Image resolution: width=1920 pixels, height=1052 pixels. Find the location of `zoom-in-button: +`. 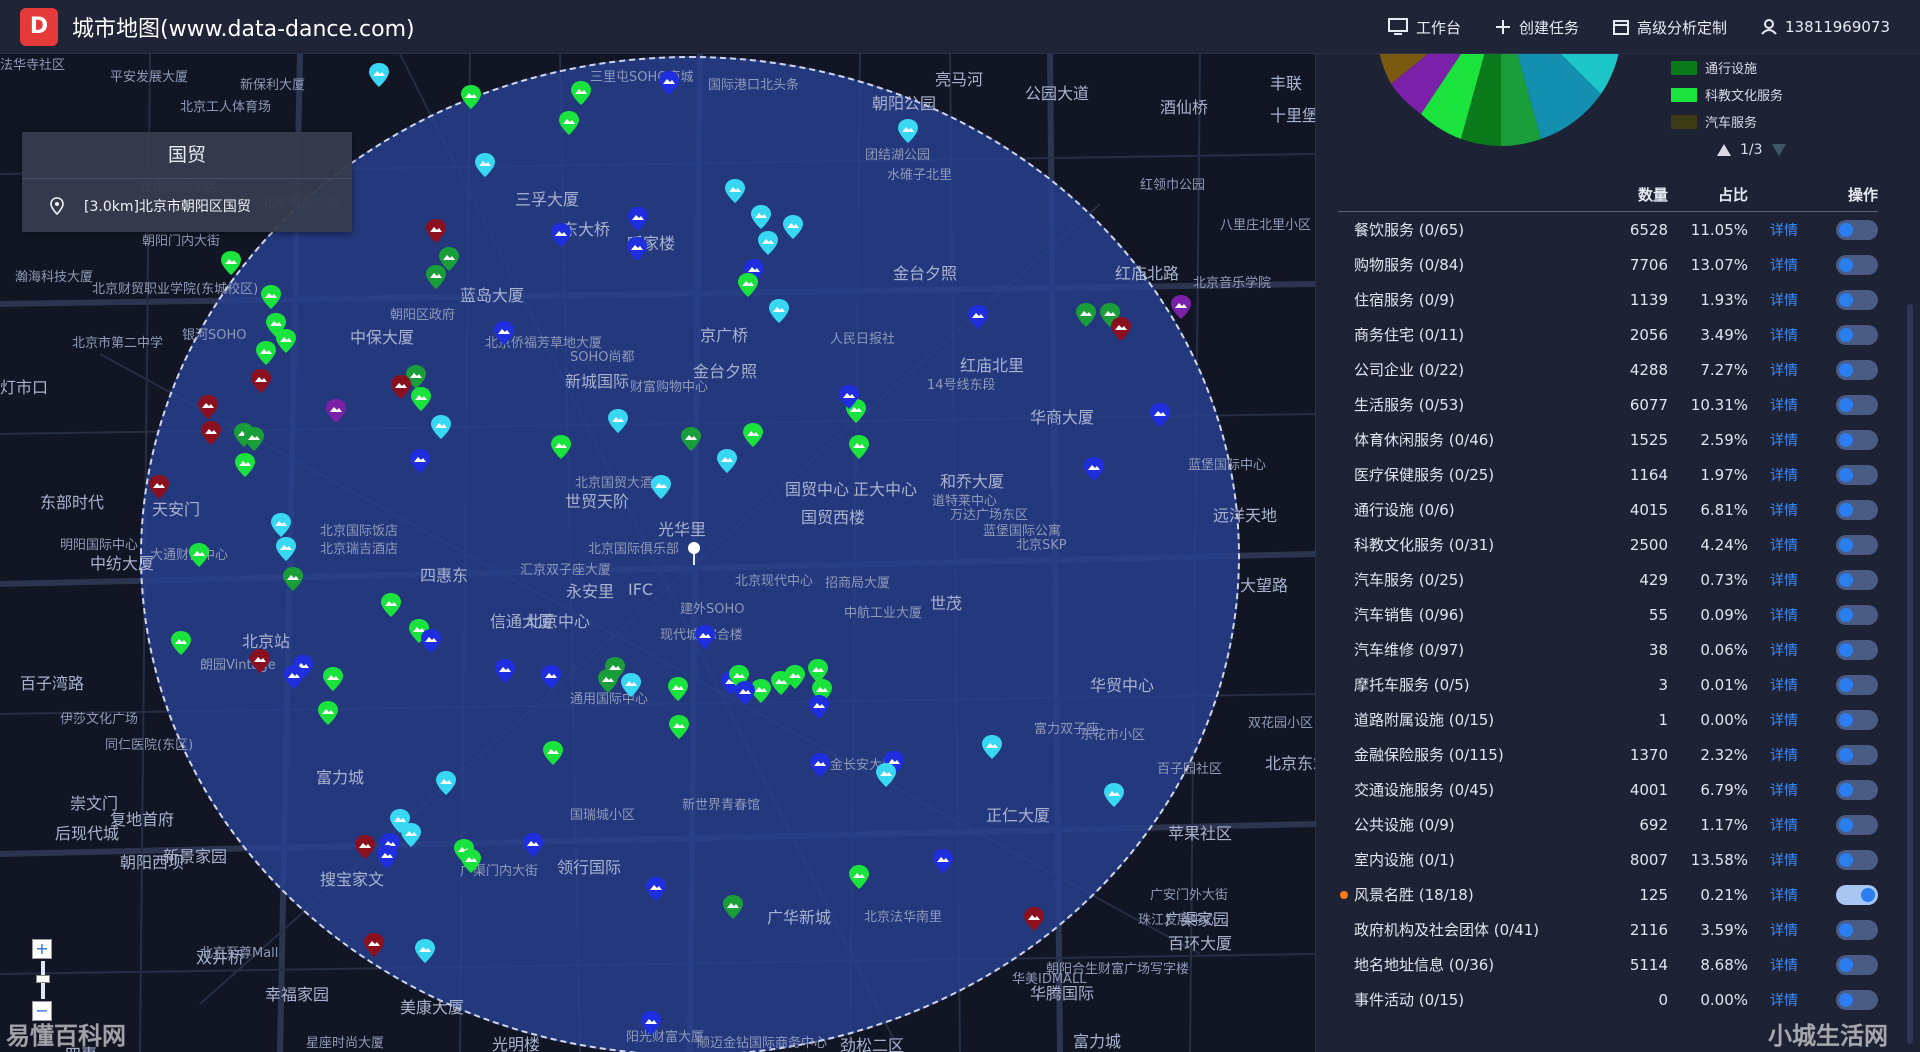

zoom-in-button: + is located at coordinates (42, 949).